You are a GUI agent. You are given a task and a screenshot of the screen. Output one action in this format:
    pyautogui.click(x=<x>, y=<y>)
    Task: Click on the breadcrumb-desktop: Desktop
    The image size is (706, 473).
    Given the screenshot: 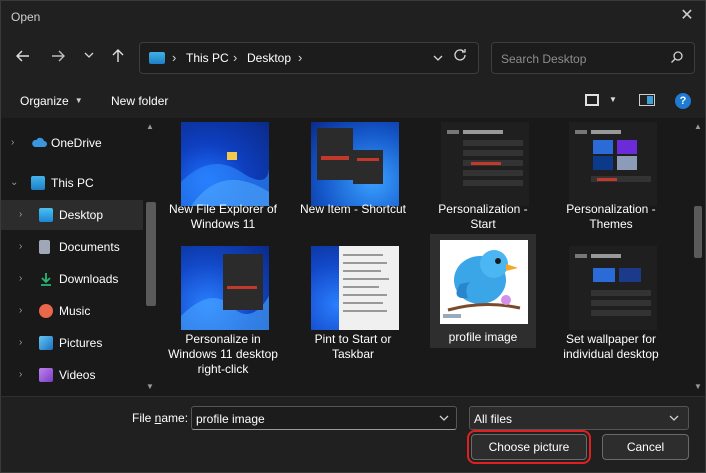 What is the action you would take?
    pyautogui.click(x=269, y=58)
    